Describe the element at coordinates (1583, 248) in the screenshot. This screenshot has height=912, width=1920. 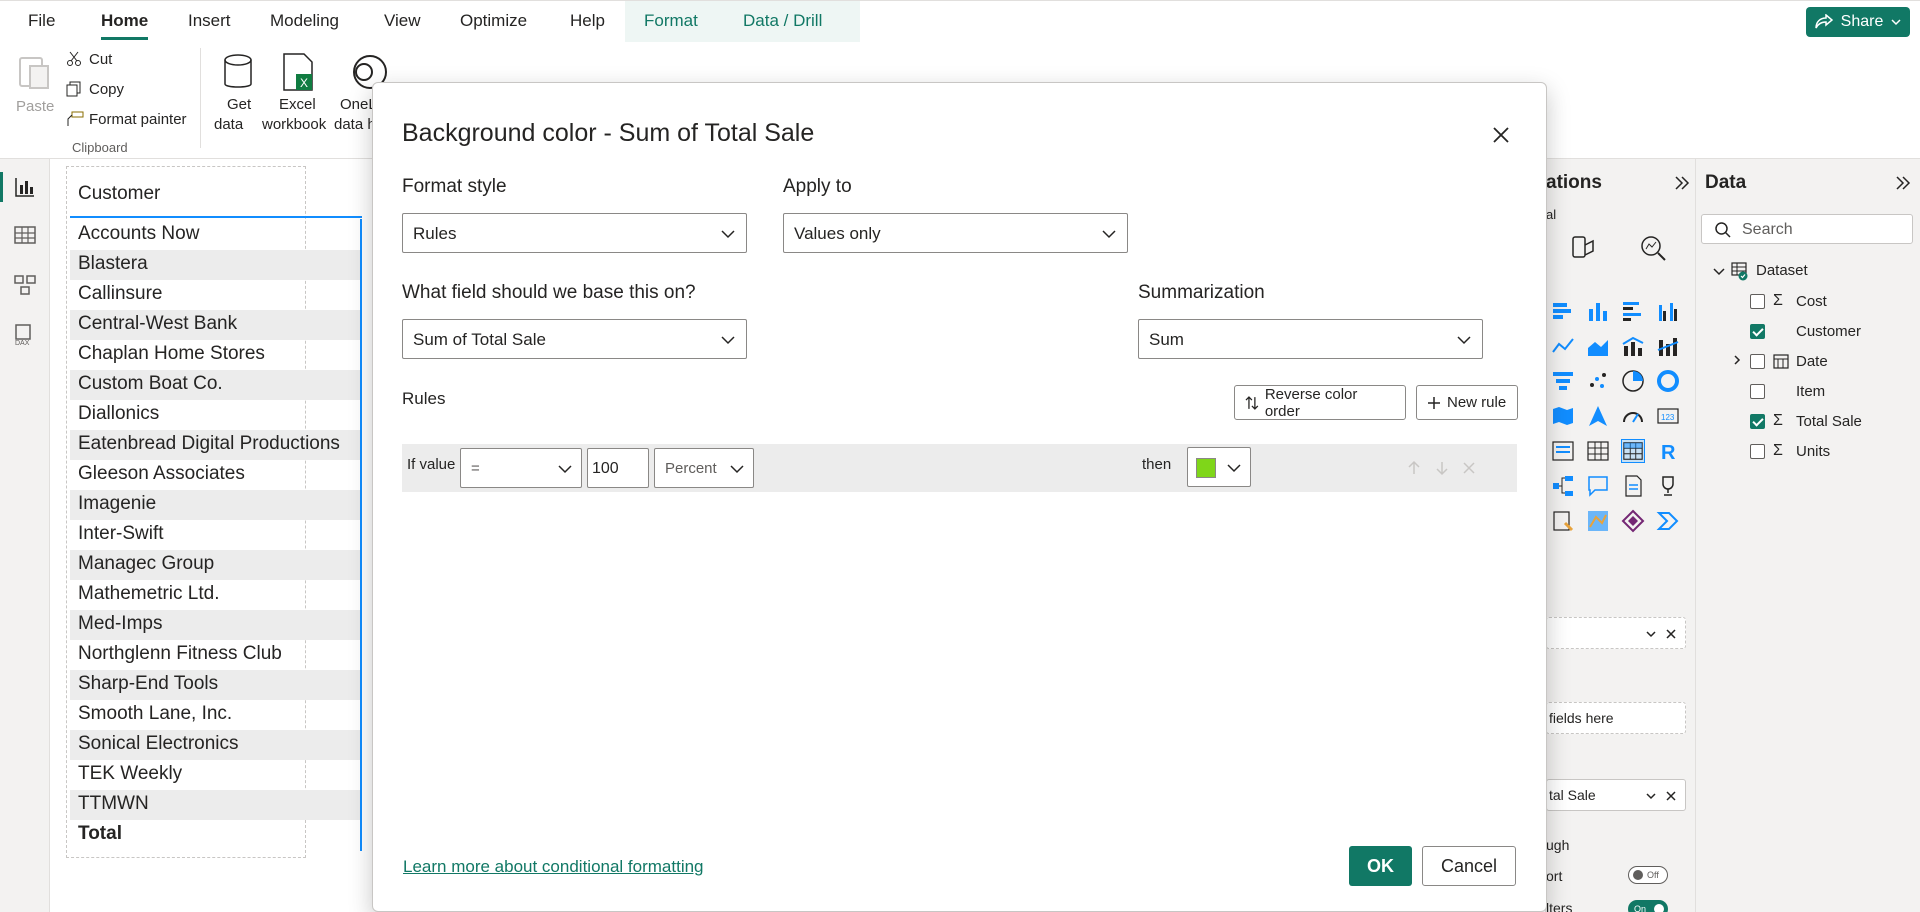
I see `format-visual-icon` at that location.